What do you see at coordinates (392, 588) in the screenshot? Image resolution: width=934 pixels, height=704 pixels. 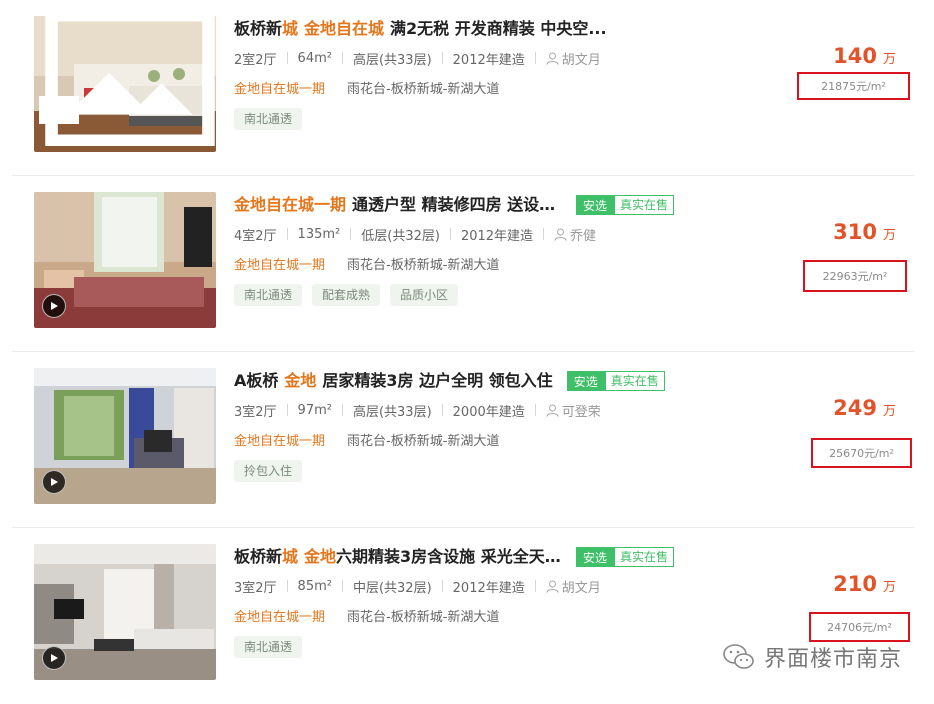 I see `floor: 中层(共32层)` at bounding box center [392, 588].